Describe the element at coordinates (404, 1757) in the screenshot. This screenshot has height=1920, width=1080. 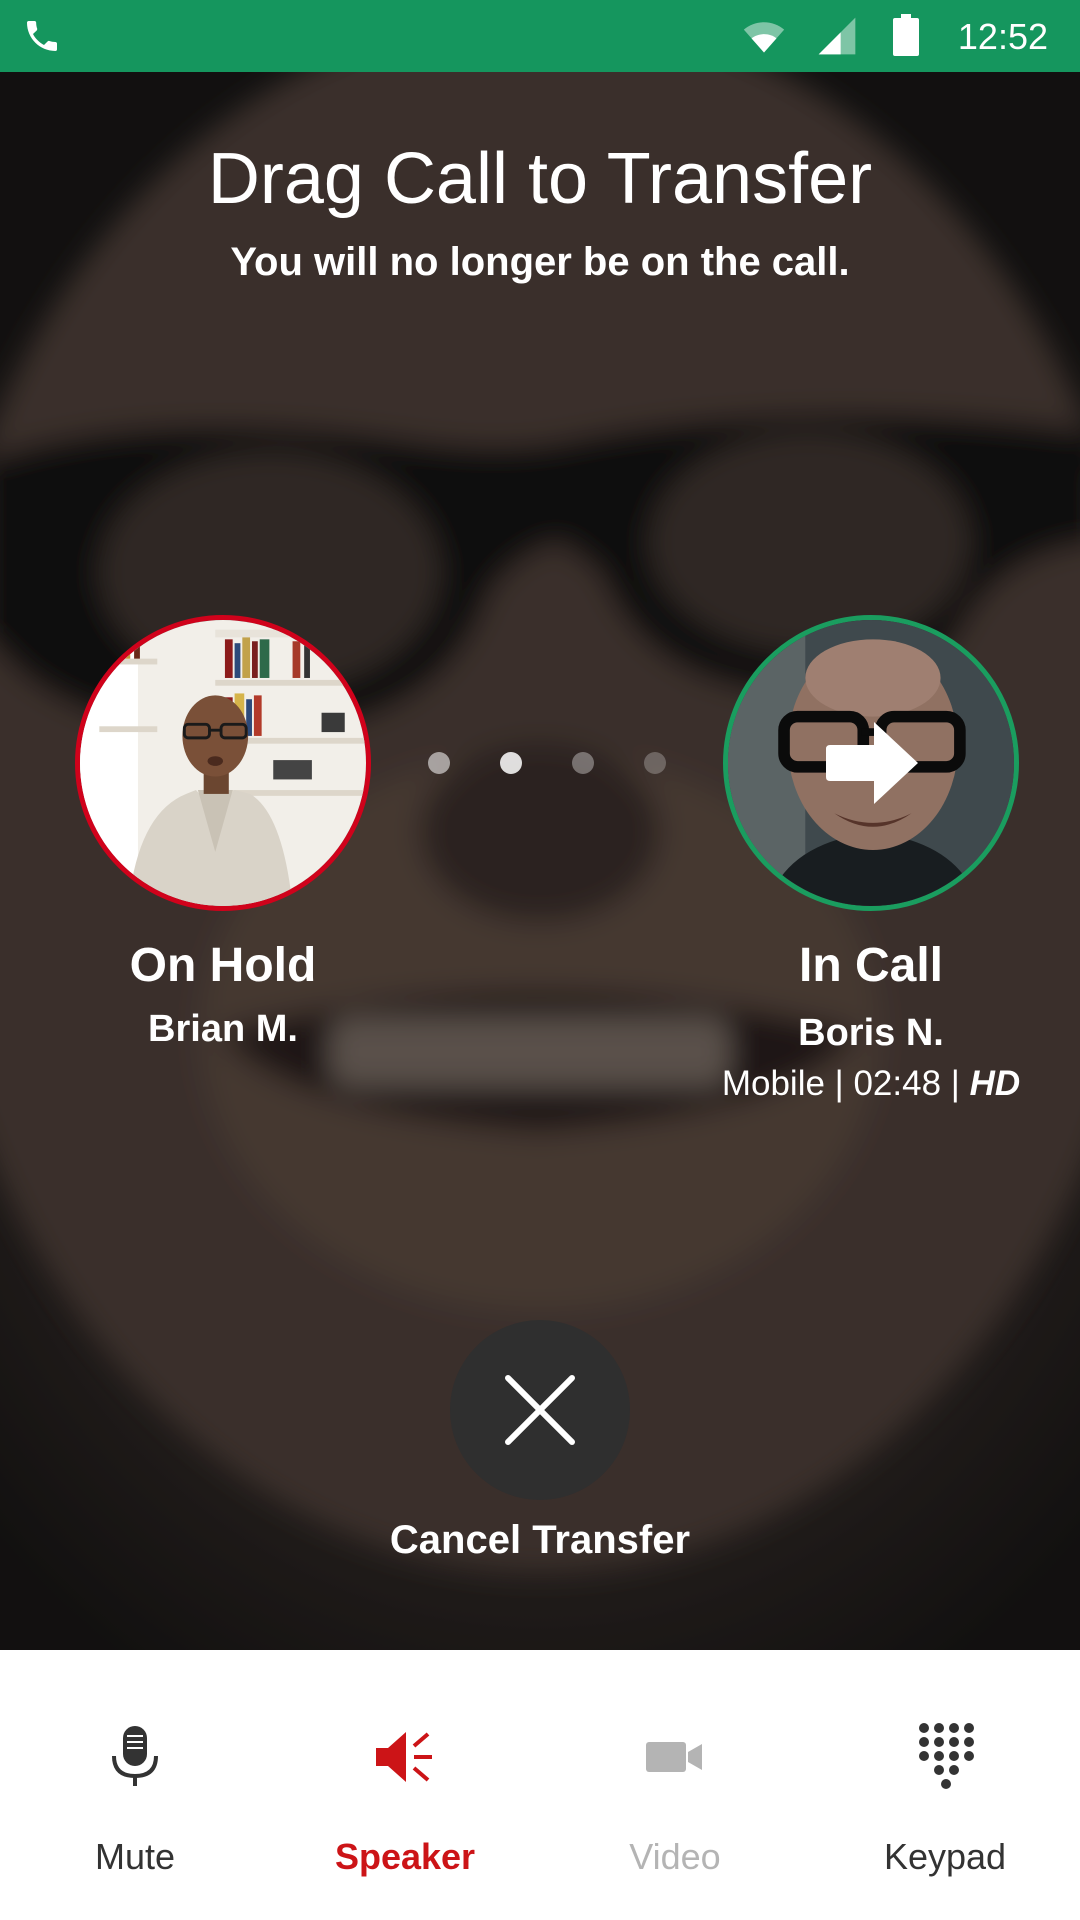
I see `speaker-icon` at that location.